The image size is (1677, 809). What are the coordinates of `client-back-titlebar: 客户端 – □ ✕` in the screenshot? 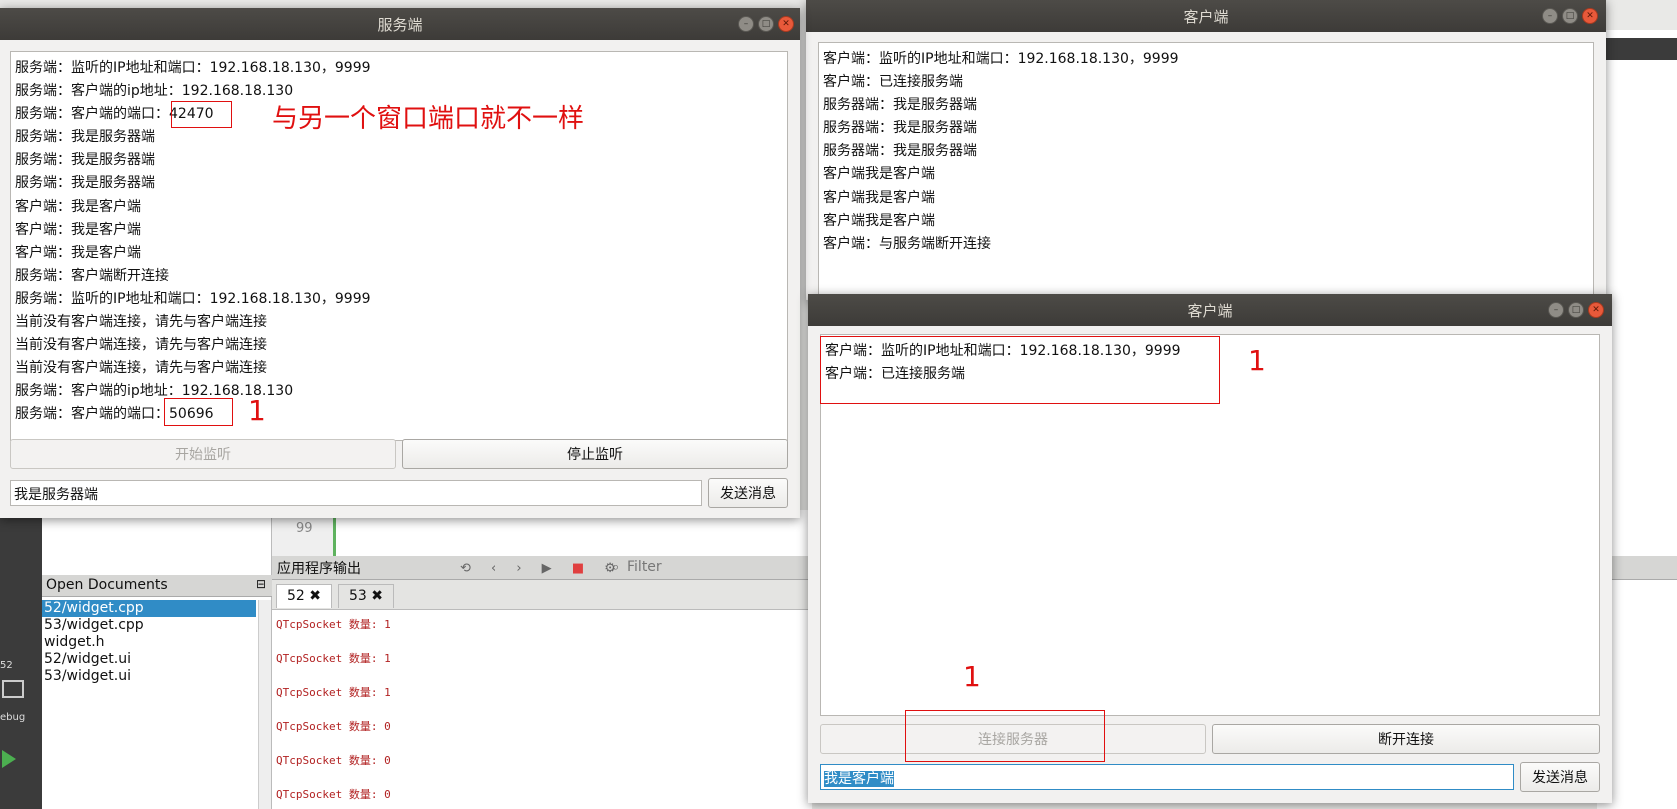 It's located at (1206, 16).